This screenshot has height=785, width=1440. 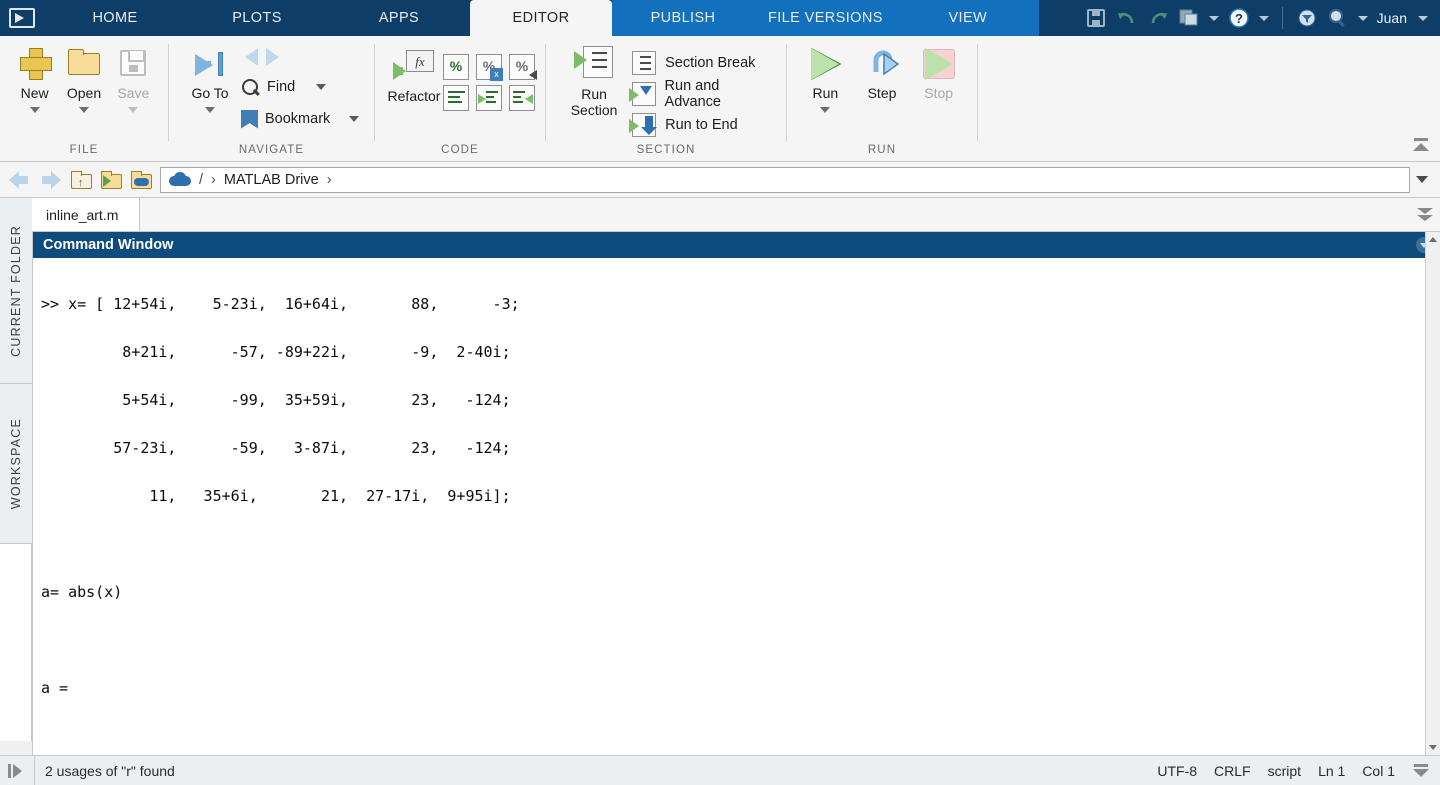 I want to click on section-break-button: Section Break, so click(x=704, y=63).